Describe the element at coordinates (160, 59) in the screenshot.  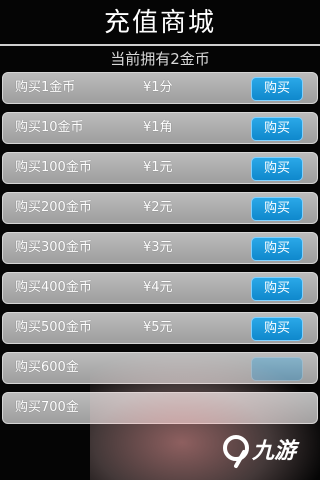
I see `coin-balance: 当前拥有2金币` at that location.